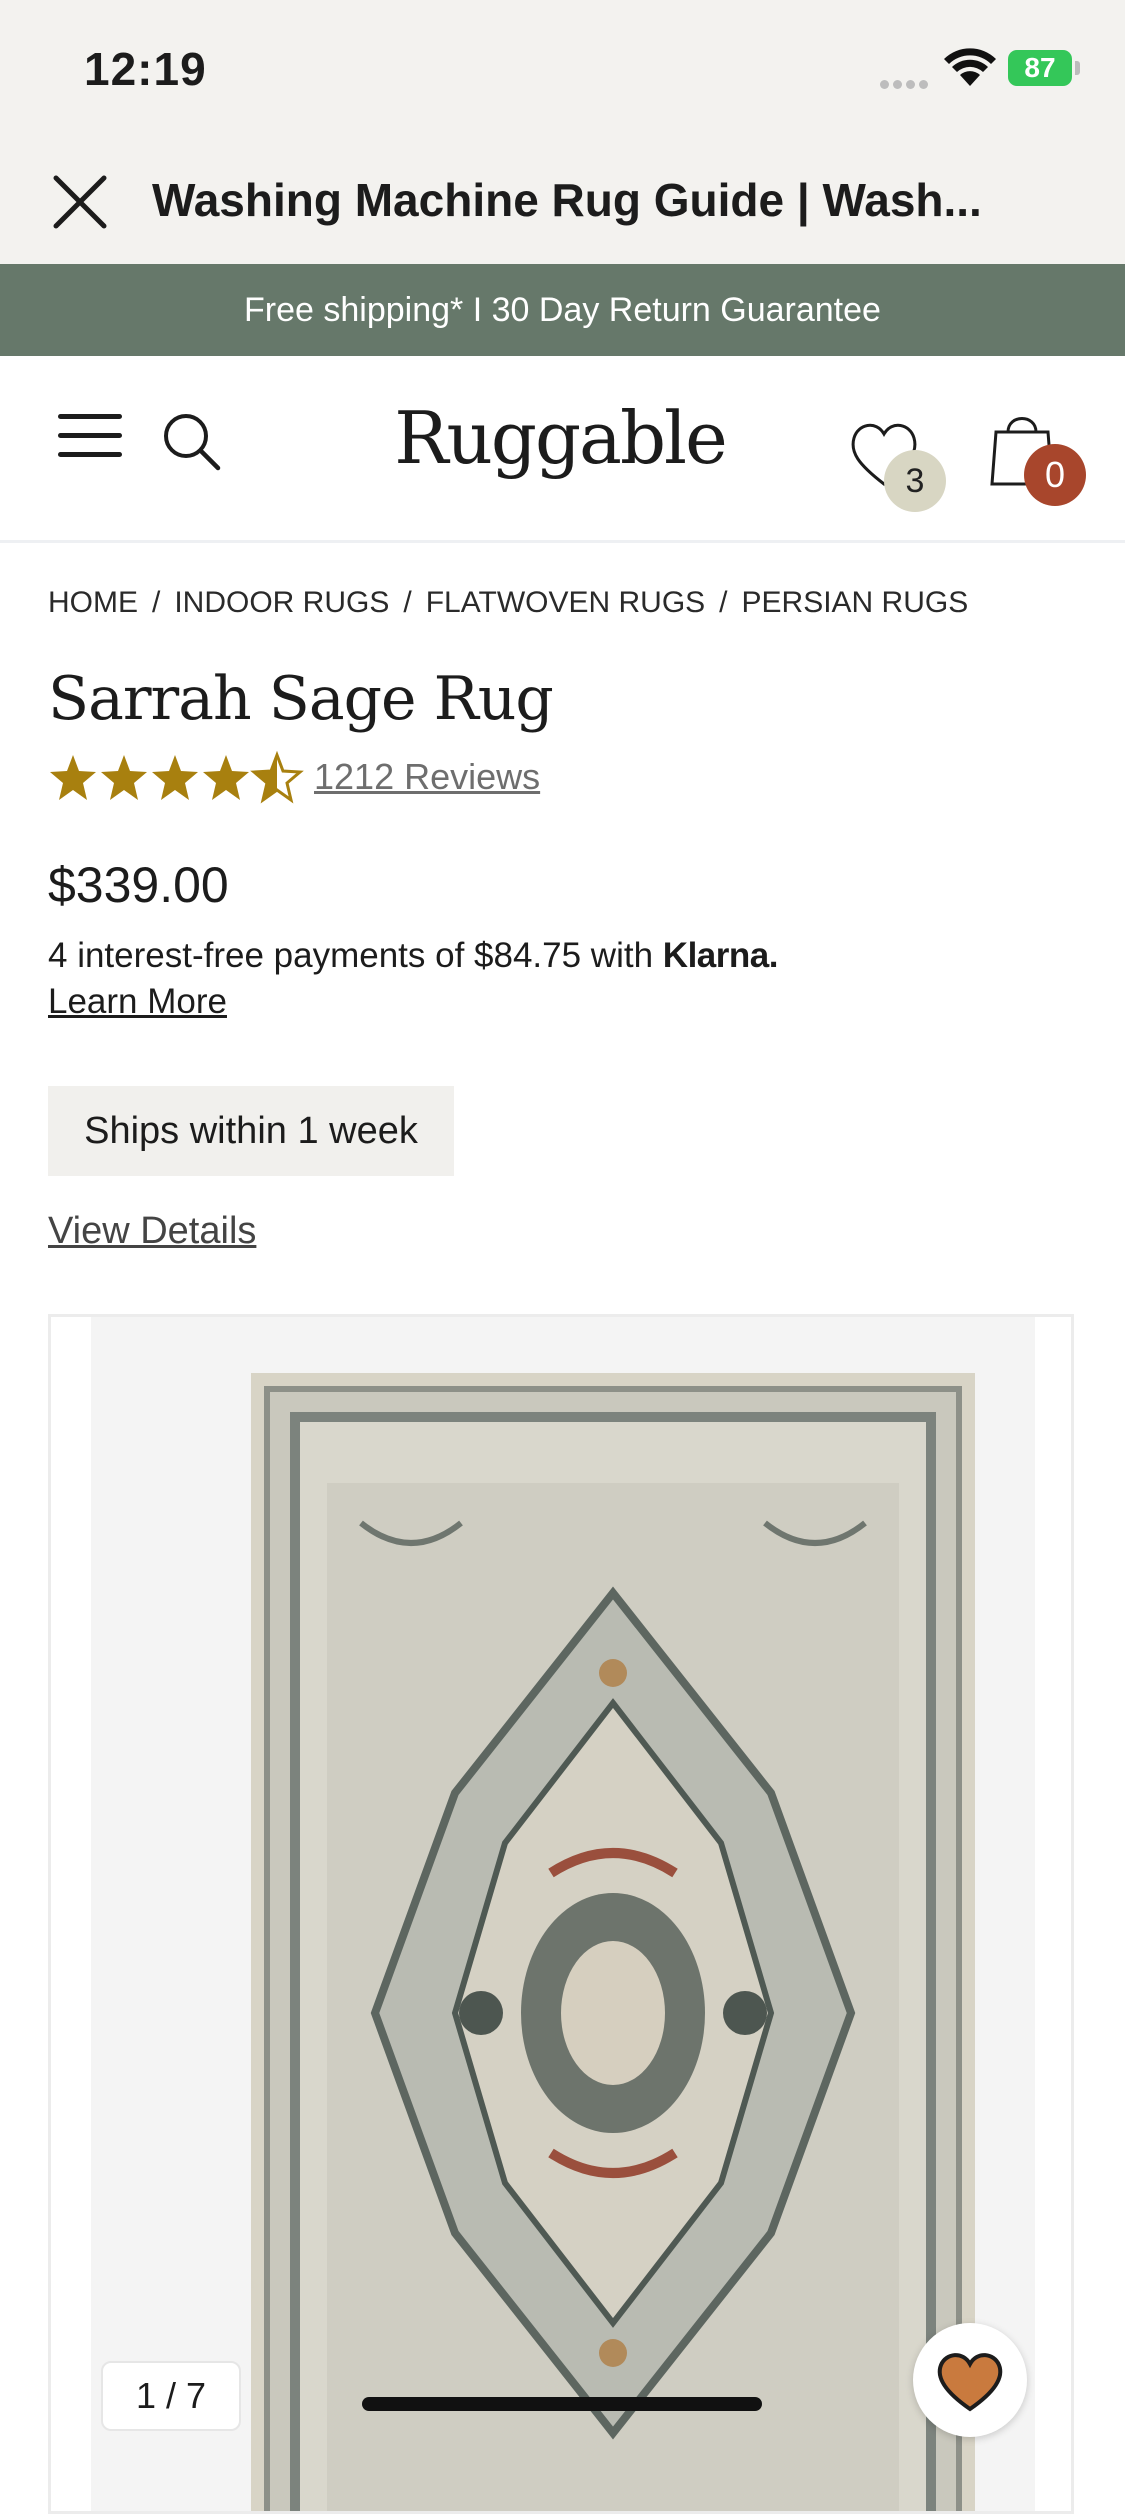  Describe the element at coordinates (171, 2396) in the screenshot. I see `image-counter: 1 / 7` at that location.